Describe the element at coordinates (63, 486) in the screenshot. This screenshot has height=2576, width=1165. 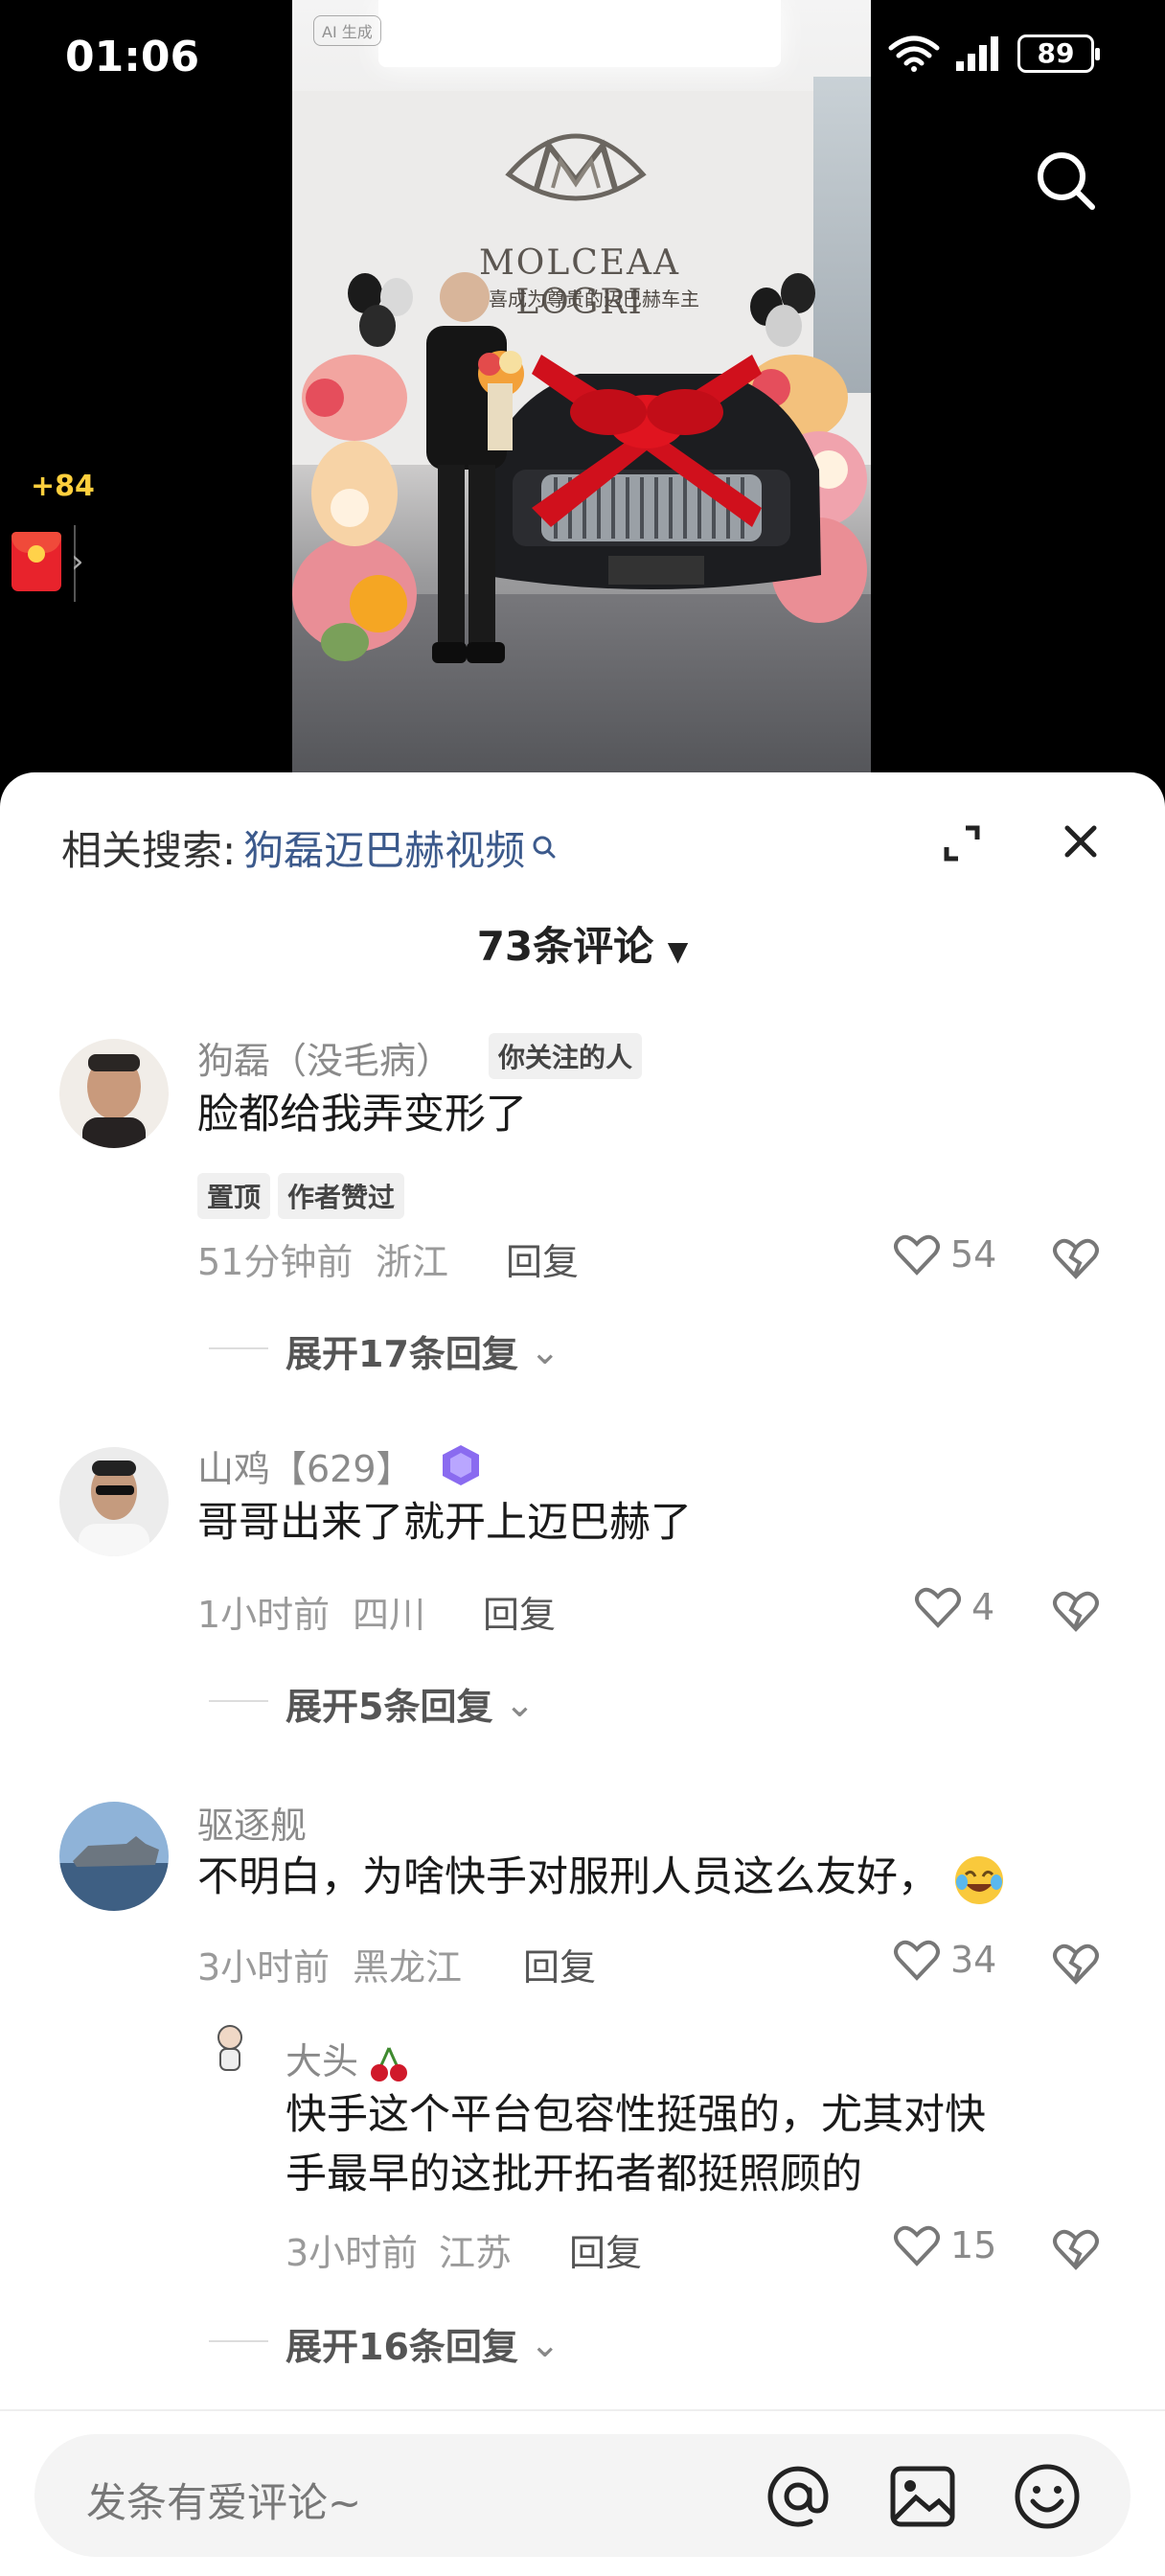
I see `coin-reward-count: +84` at that location.